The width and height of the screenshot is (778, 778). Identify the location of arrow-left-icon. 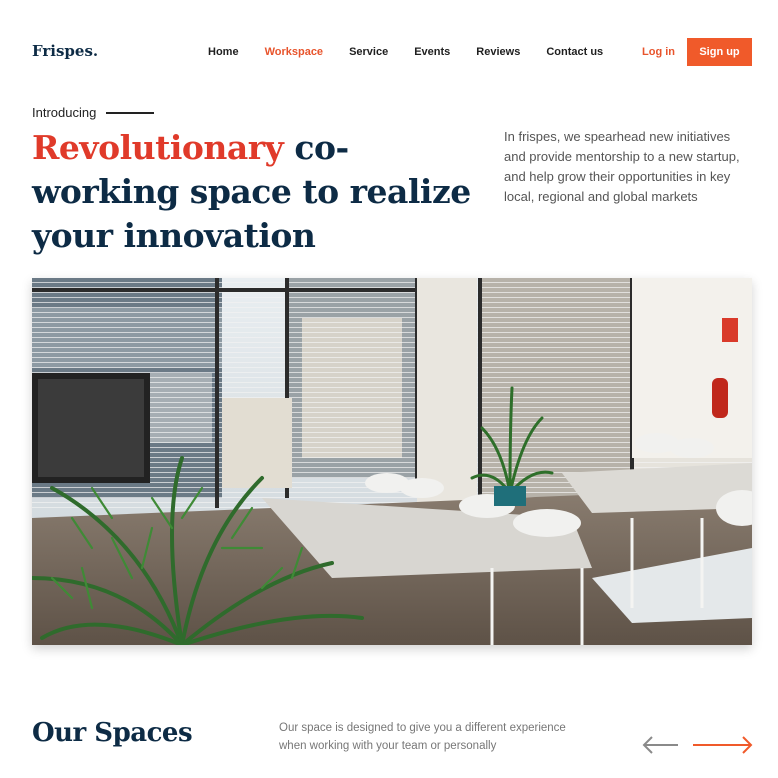
(661, 745).